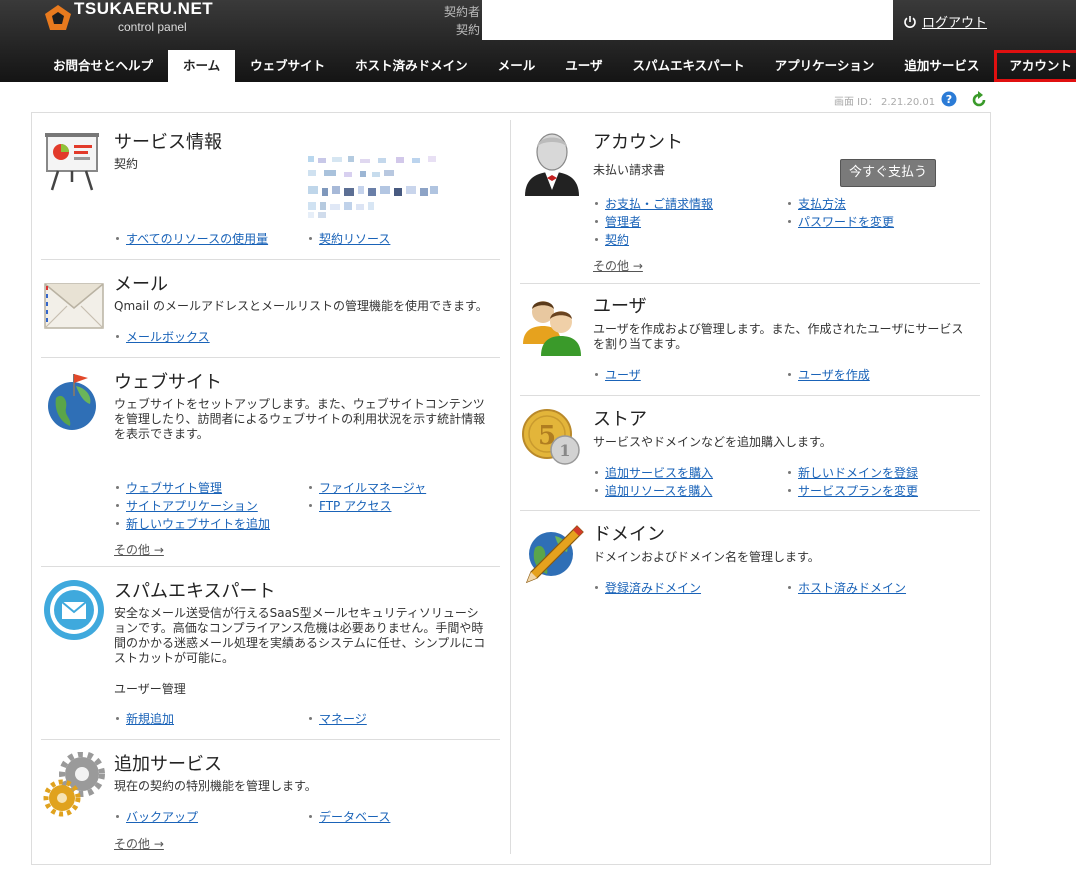 This screenshot has height=883, width=1076. I want to click on store-description: サービスやドメインなどを追加購入します。, so click(712, 442).